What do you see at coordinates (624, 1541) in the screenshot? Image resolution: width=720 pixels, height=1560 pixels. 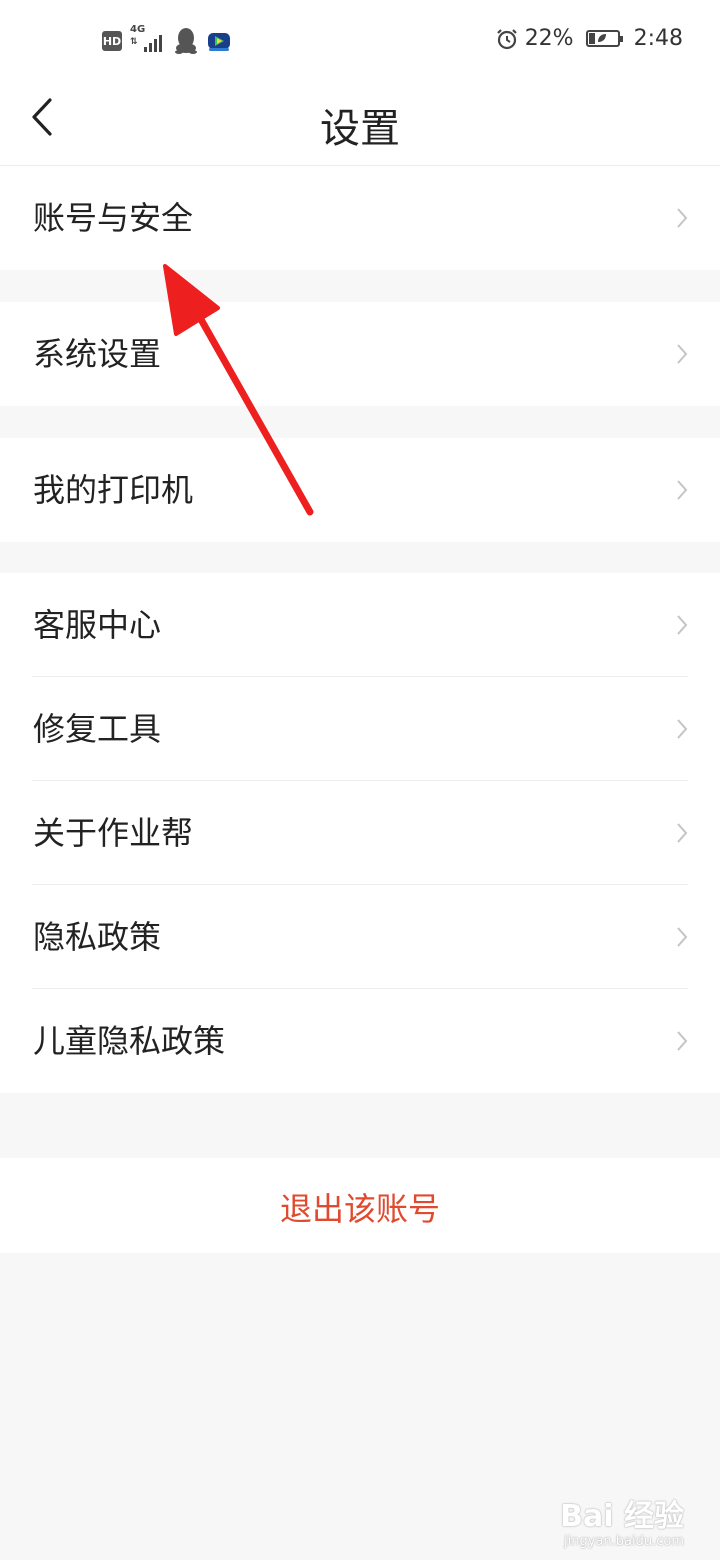 I see `watermark-url: jingyan.baidu.com` at bounding box center [624, 1541].